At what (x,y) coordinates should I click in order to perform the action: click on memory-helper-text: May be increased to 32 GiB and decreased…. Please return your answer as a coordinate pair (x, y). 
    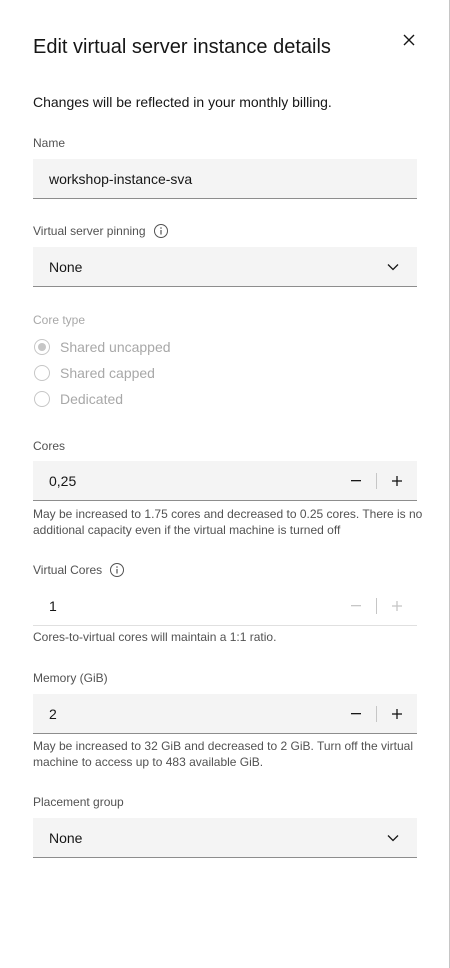
    Looking at the image, I should click on (223, 754).